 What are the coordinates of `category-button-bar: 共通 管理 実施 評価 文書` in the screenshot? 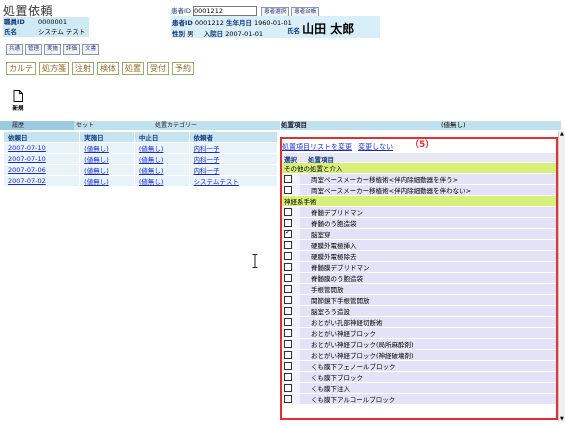 It's located at (53, 49).